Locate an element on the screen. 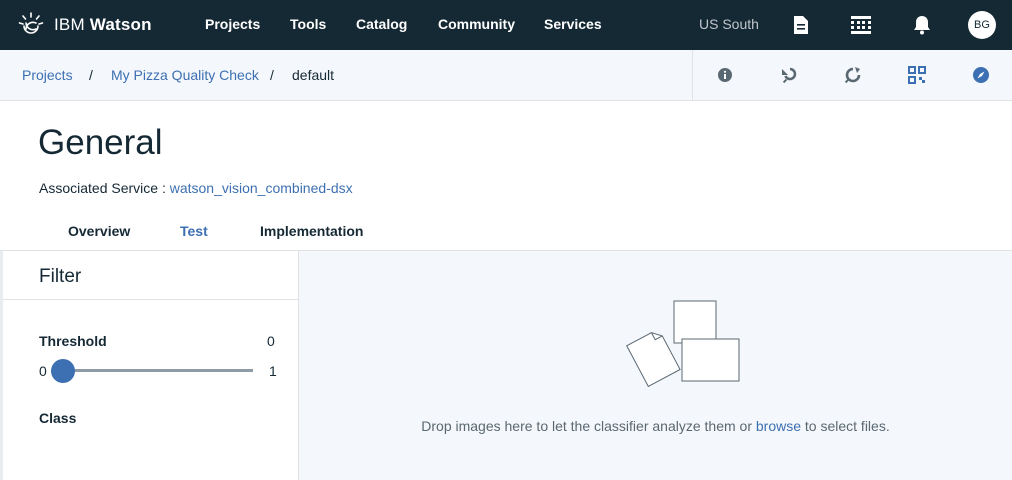  filter-panel: Filter Threshold 0 0 1 Class is located at coordinates (149, 365).